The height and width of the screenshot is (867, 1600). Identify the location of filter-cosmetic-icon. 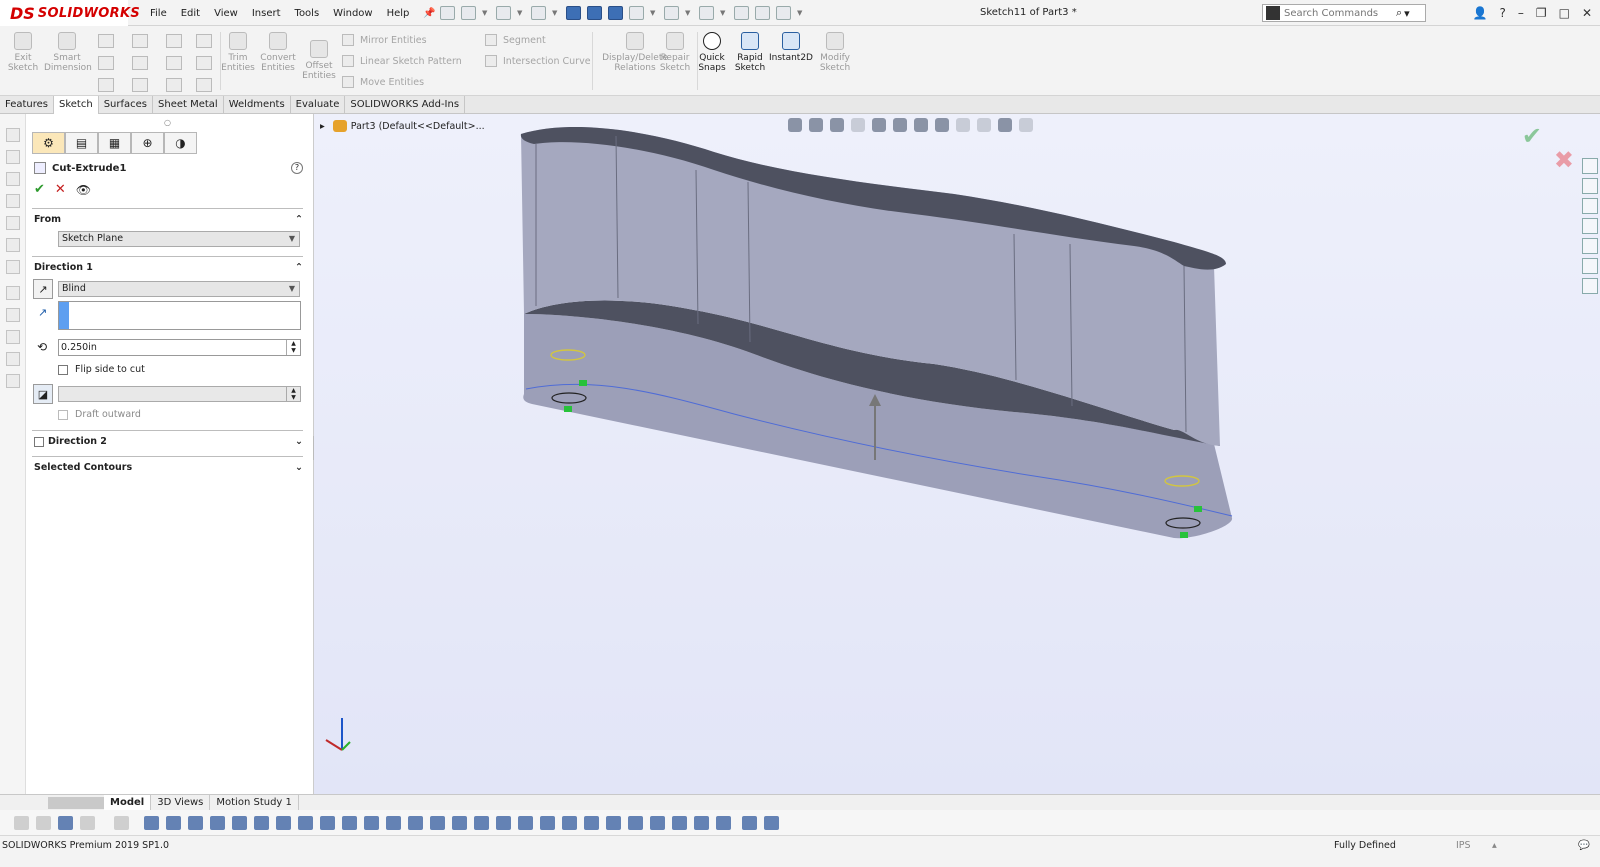
(371, 823).